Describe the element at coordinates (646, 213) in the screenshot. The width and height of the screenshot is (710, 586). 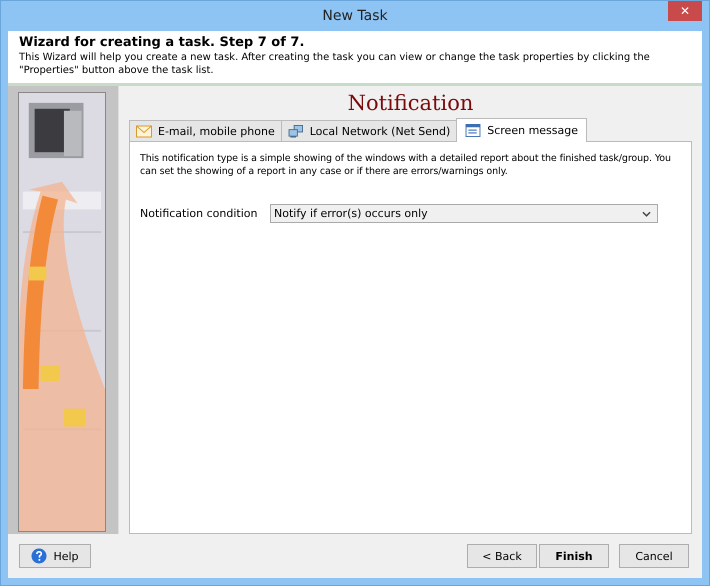
I see `chevron-down-icon` at that location.